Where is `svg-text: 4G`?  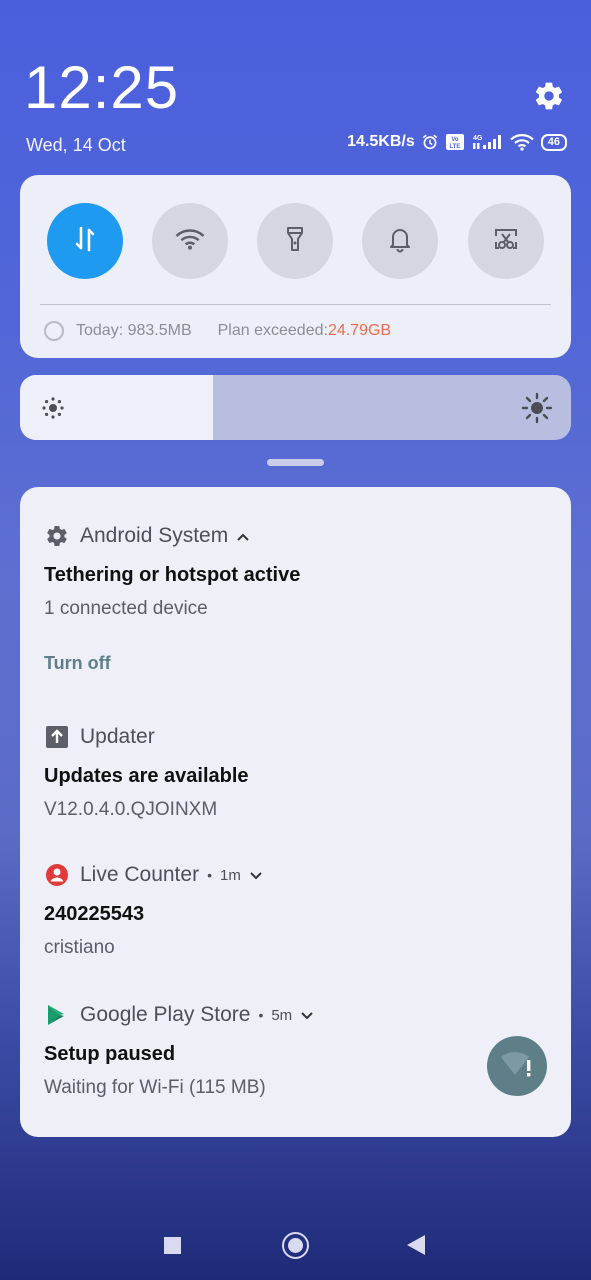
svg-text: 4G is located at coordinates (478, 138).